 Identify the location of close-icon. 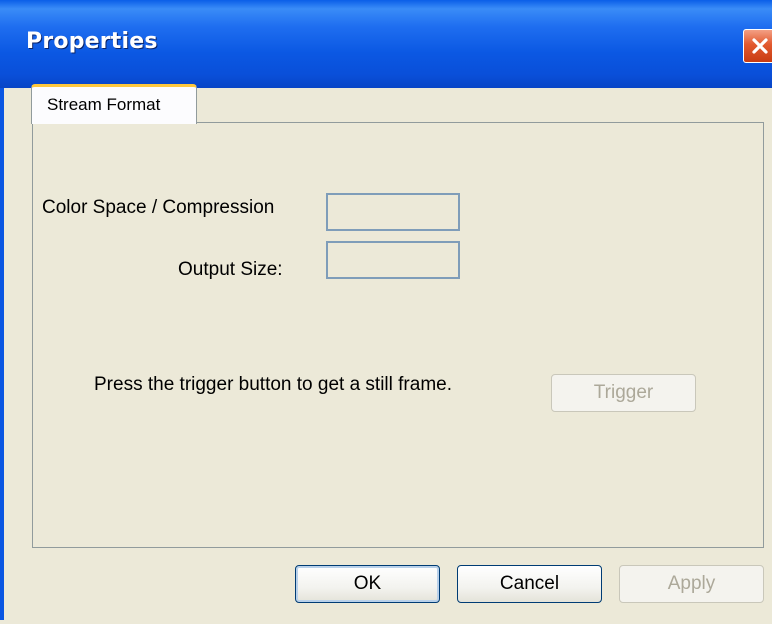
(760, 46).